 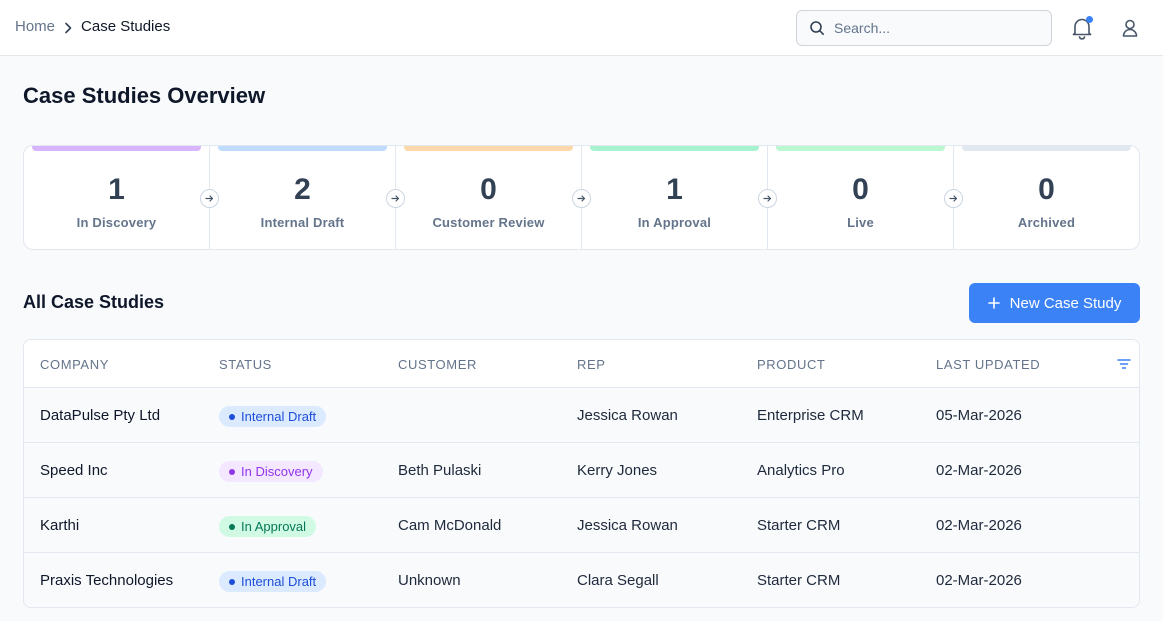 I want to click on breadcrumb-home-link: Home, so click(x=35, y=26).